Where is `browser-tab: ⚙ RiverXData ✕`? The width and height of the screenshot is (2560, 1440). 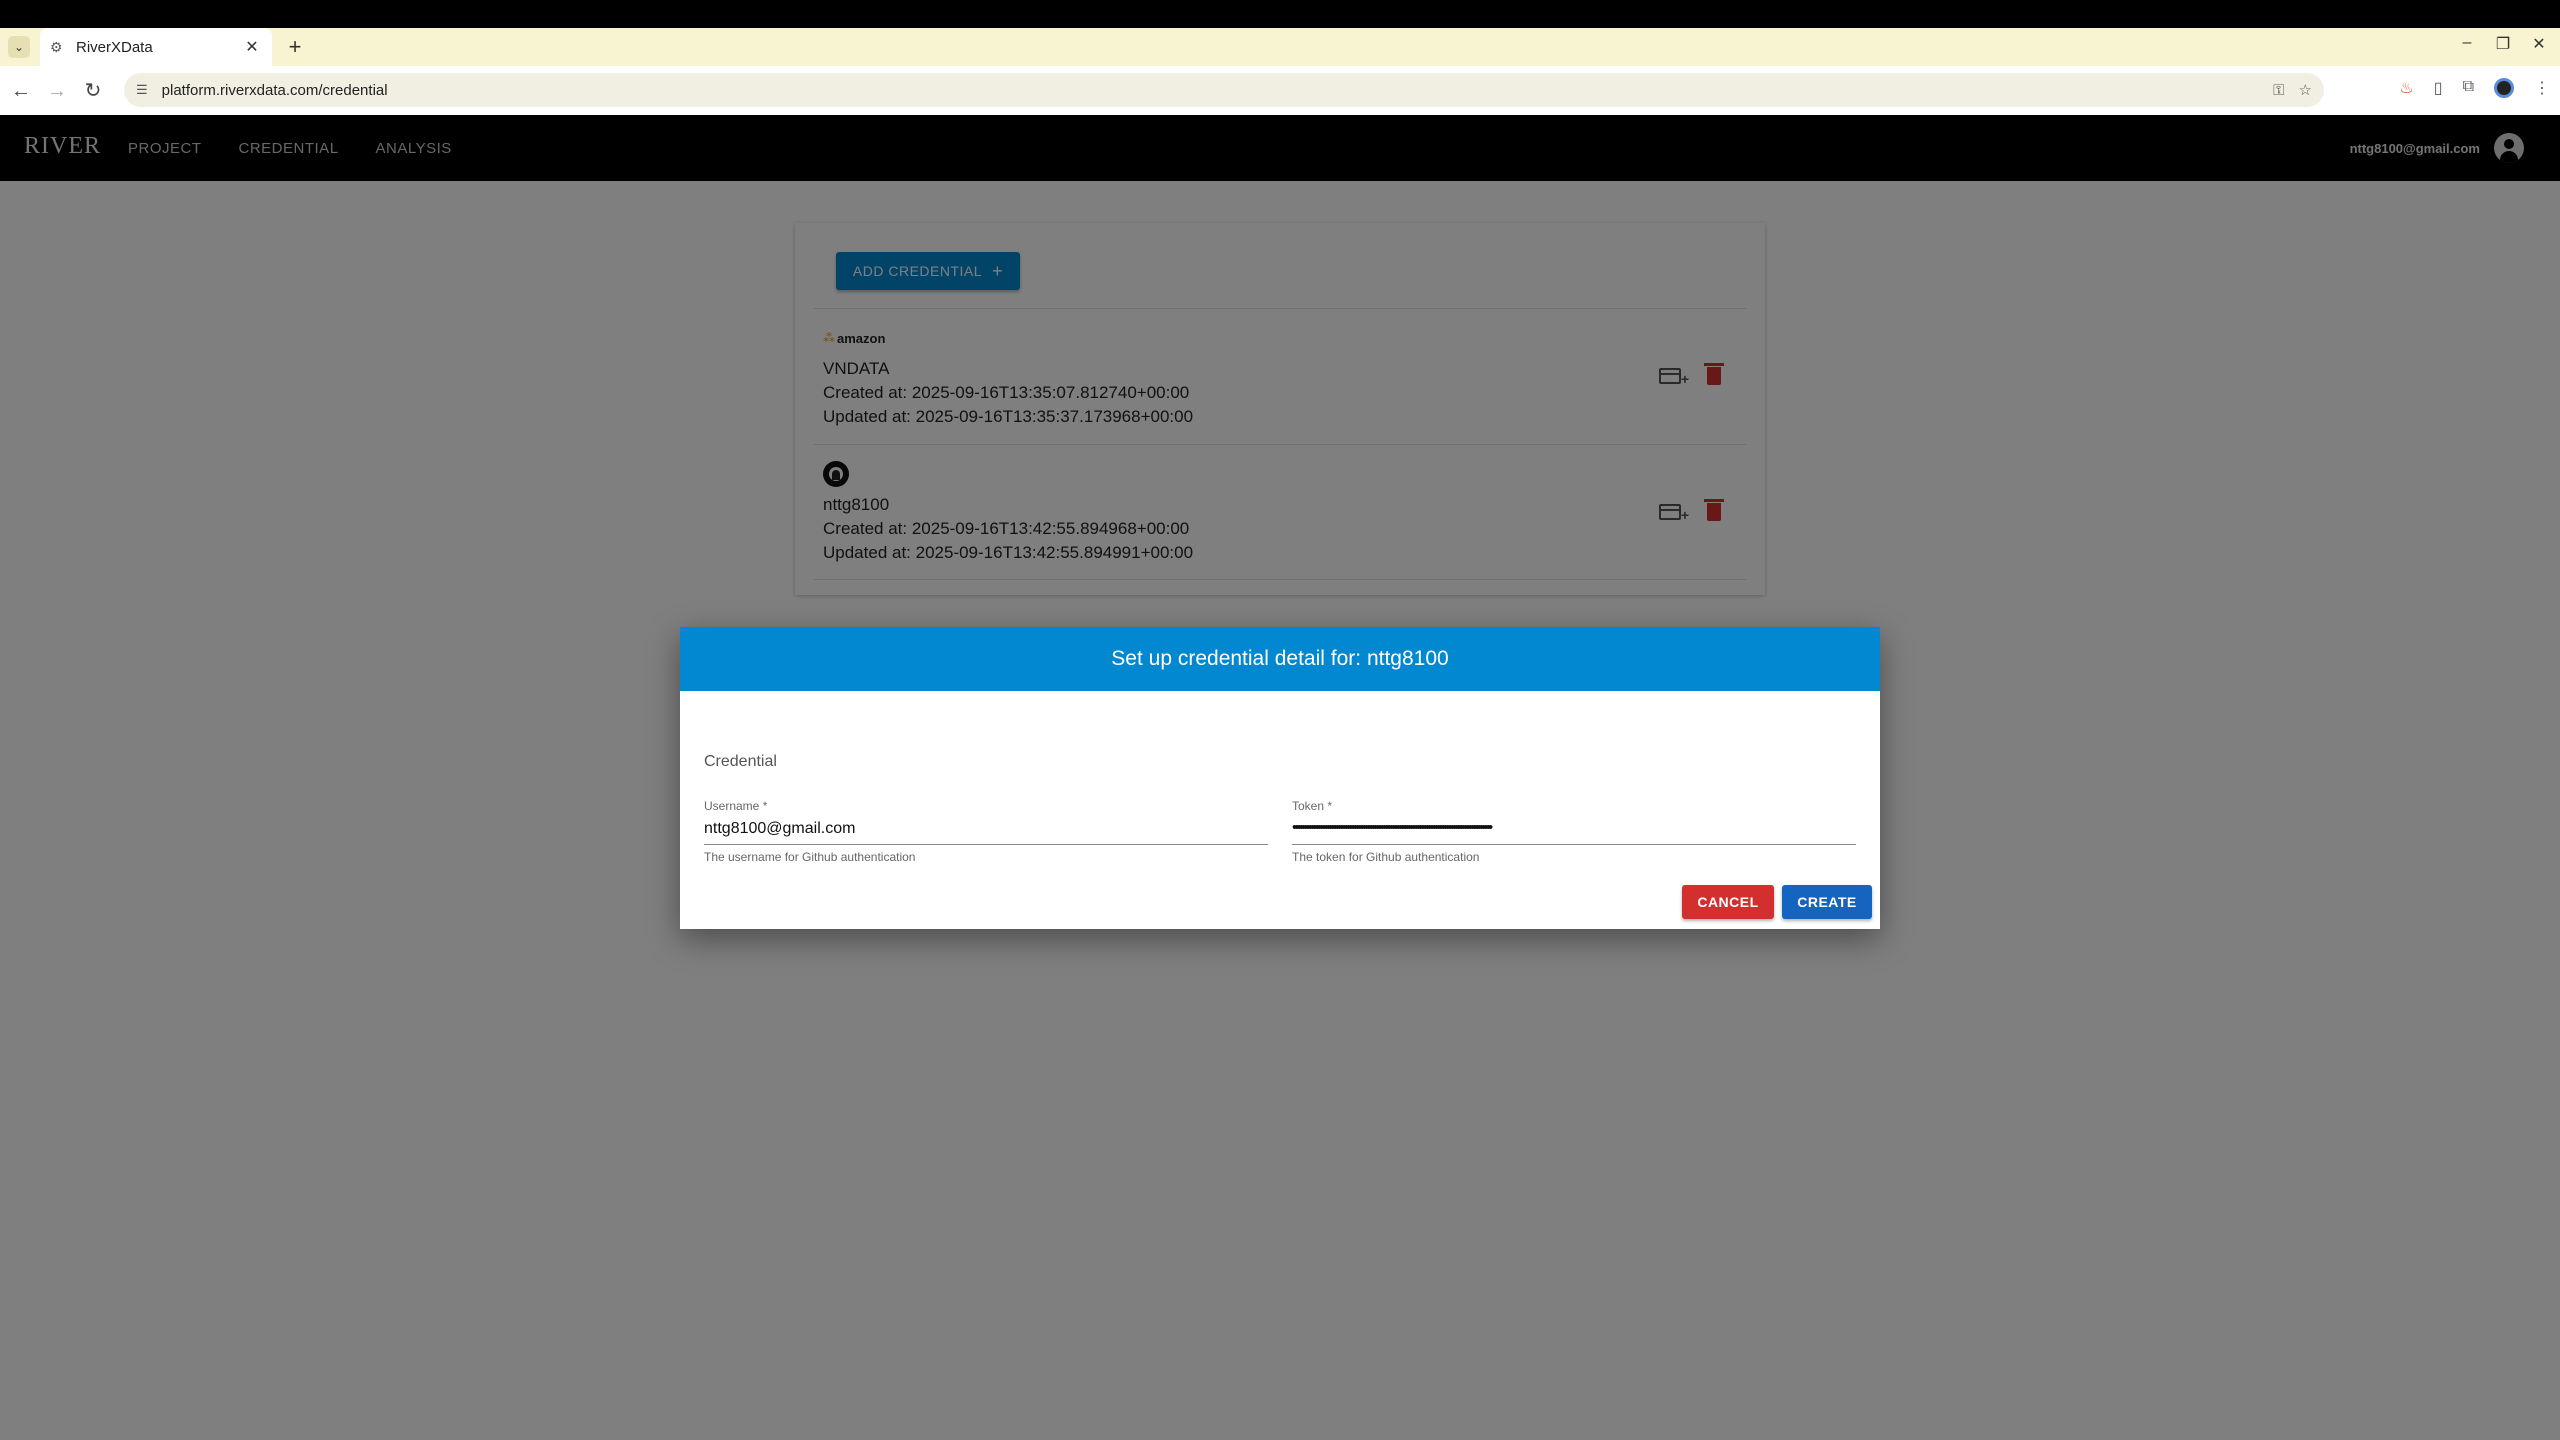 browser-tab: ⚙ RiverXData ✕ is located at coordinates (156, 47).